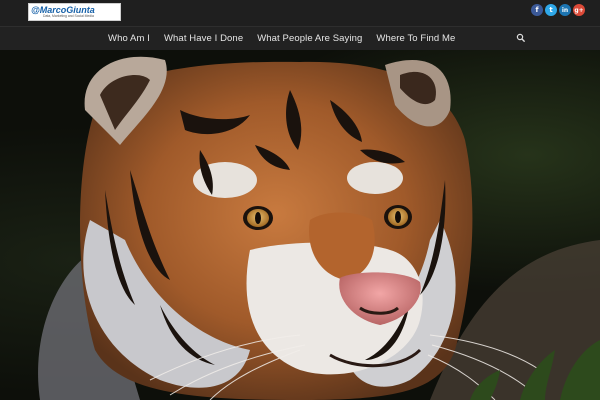 This screenshot has height=400, width=600. Describe the element at coordinates (129, 38) in the screenshot. I see `nav-item-who-am-i: Who Am I` at that location.